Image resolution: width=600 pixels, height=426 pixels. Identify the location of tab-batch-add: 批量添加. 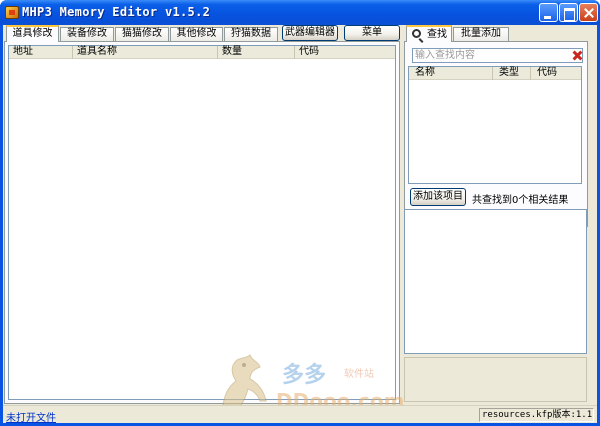
(481, 34).